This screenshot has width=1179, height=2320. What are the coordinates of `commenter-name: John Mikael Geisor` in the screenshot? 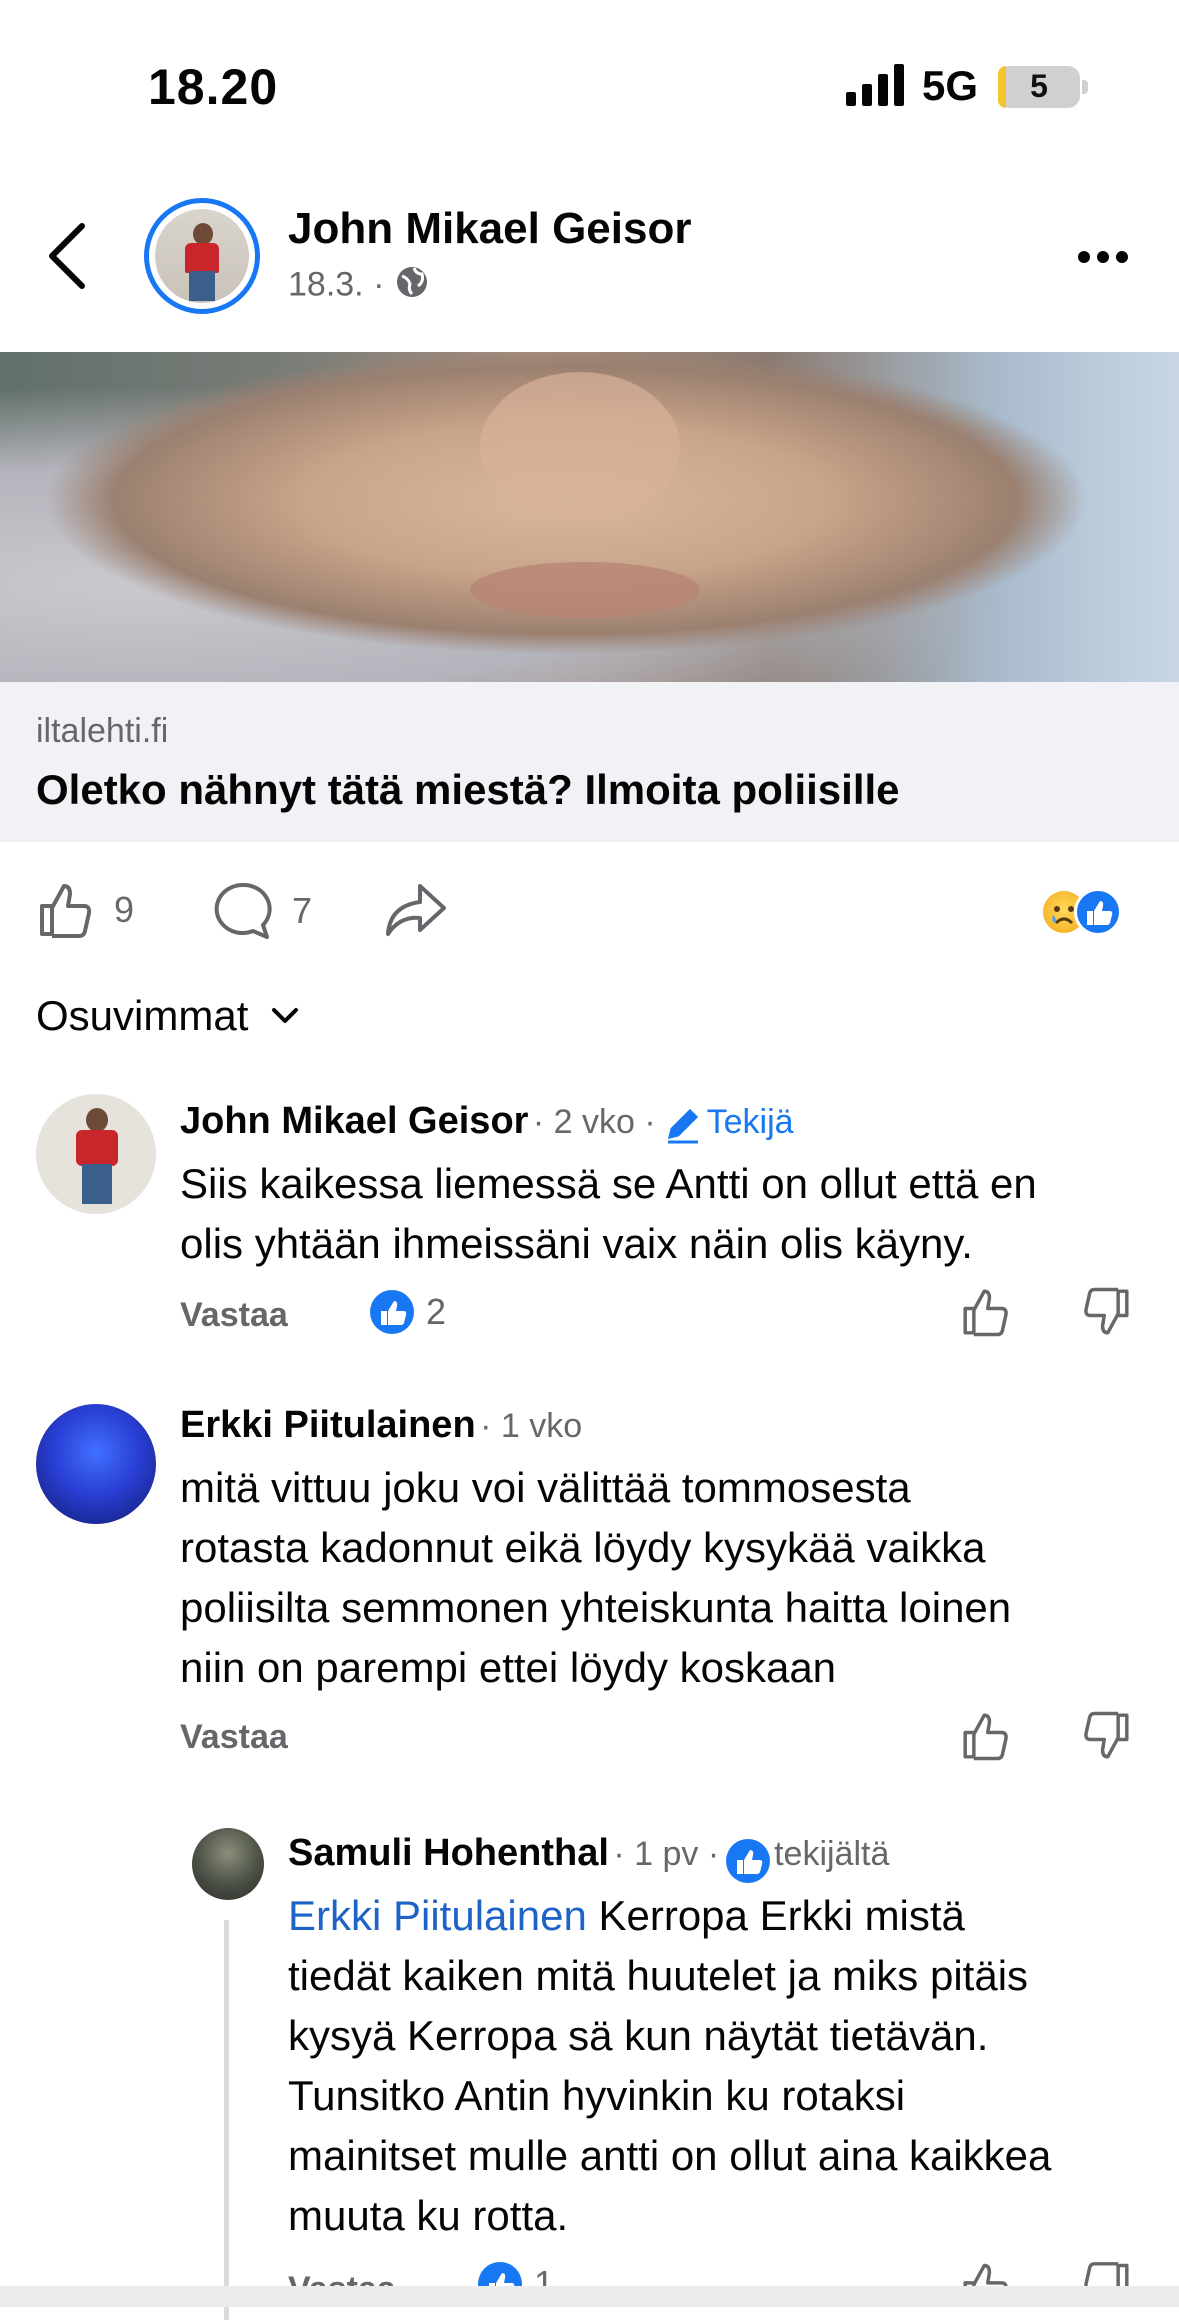 It's located at (354, 1121).